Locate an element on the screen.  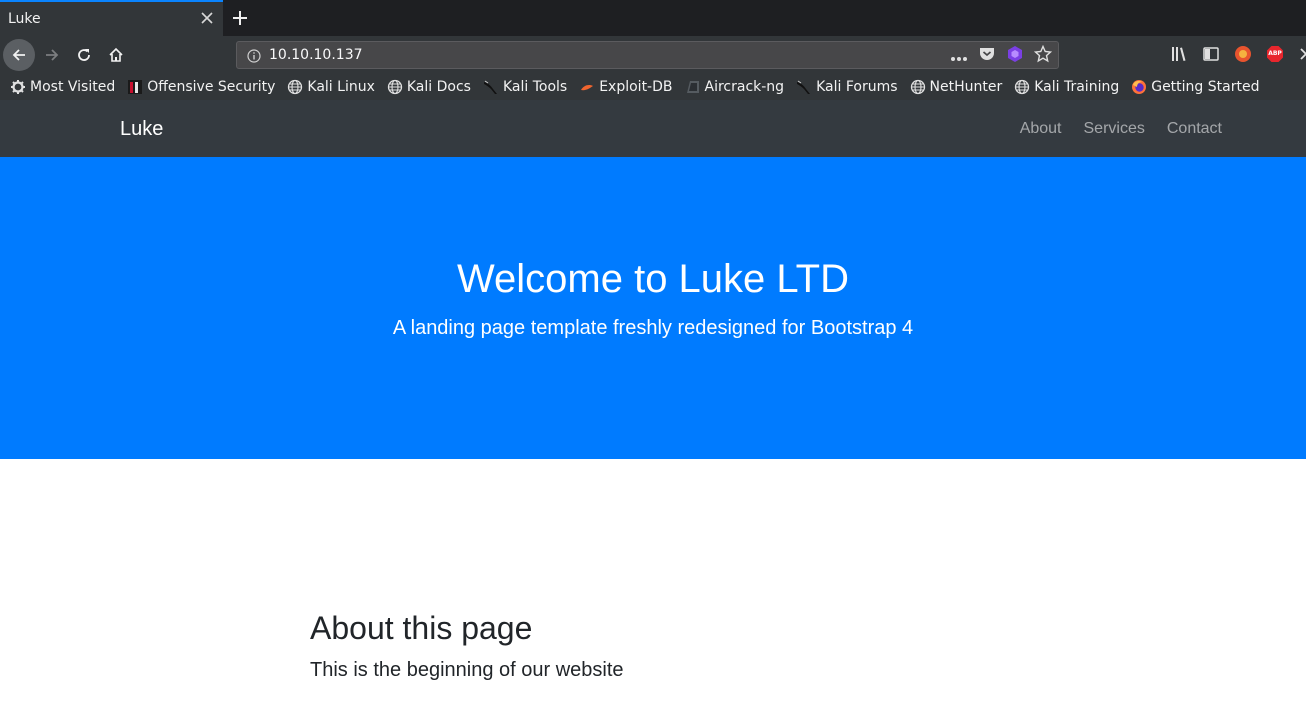
bookmark-label: Kali Training is located at coordinates (1077, 87).